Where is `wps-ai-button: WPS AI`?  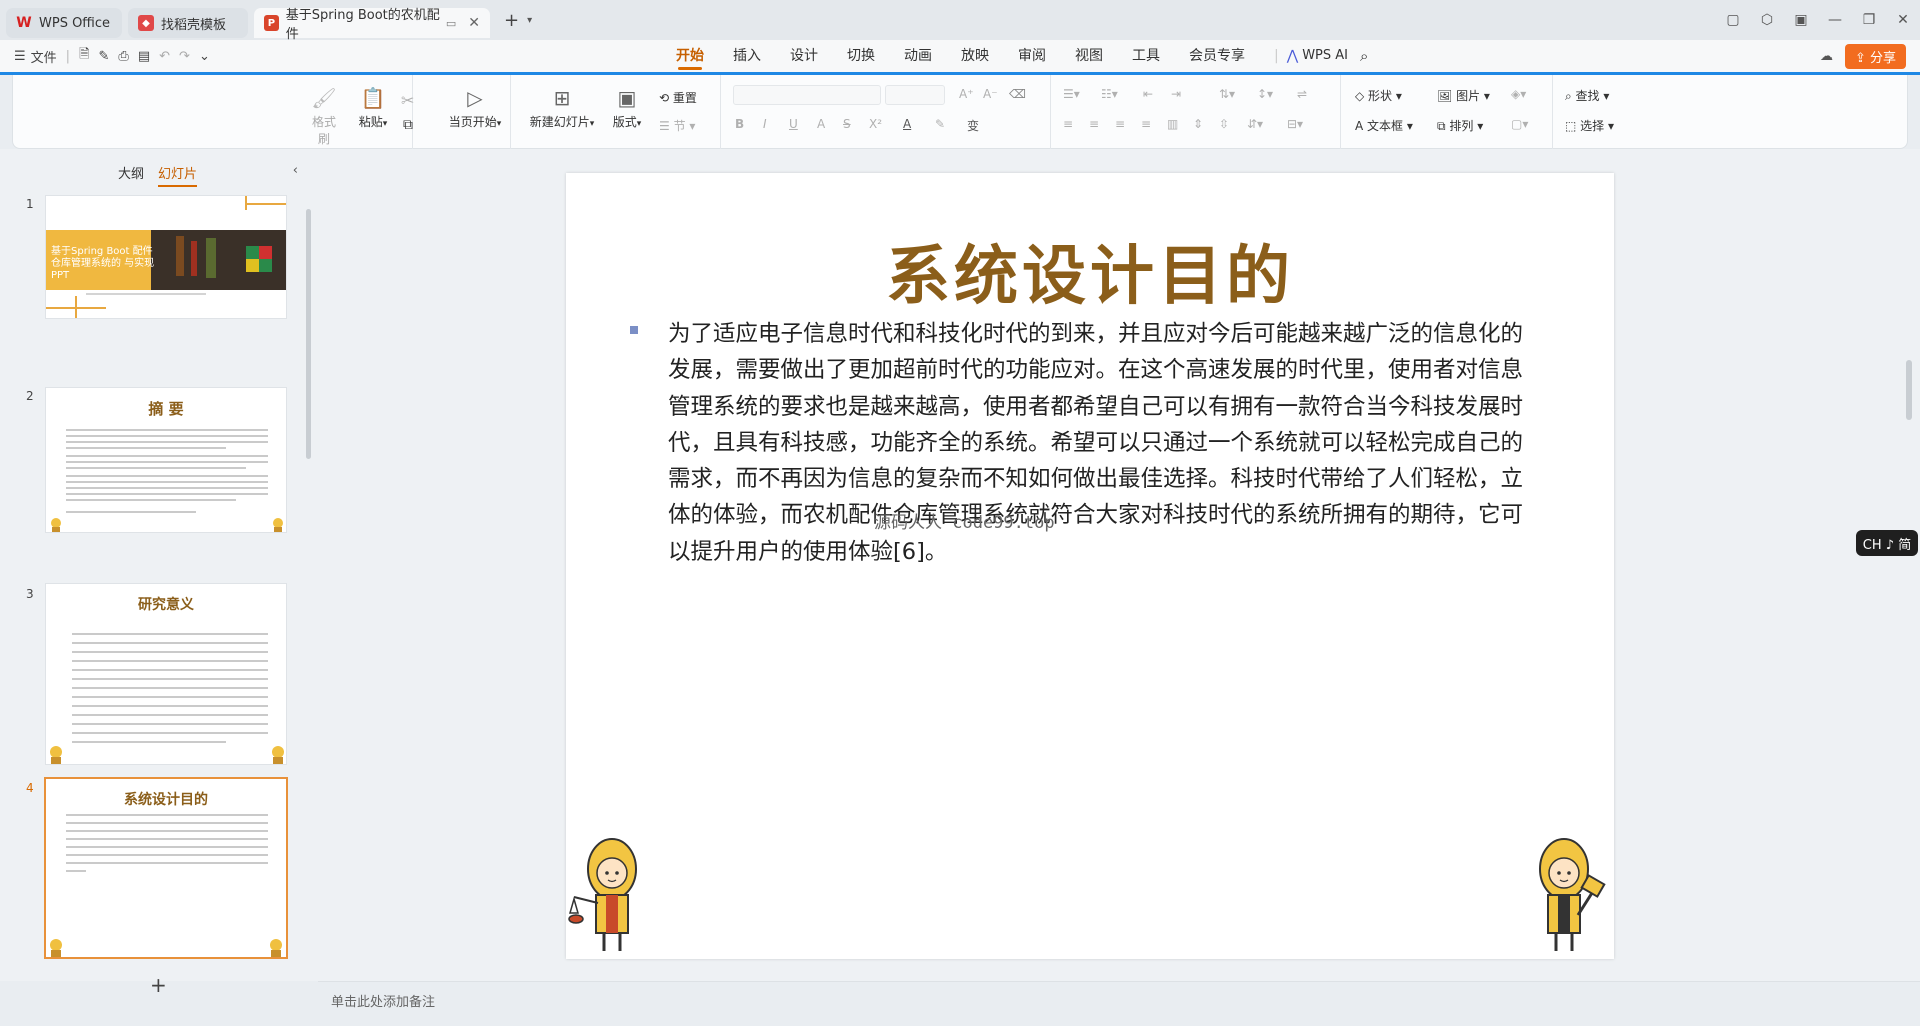 wps-ai-button: WPS AI is located at coordinates (1325, 56).